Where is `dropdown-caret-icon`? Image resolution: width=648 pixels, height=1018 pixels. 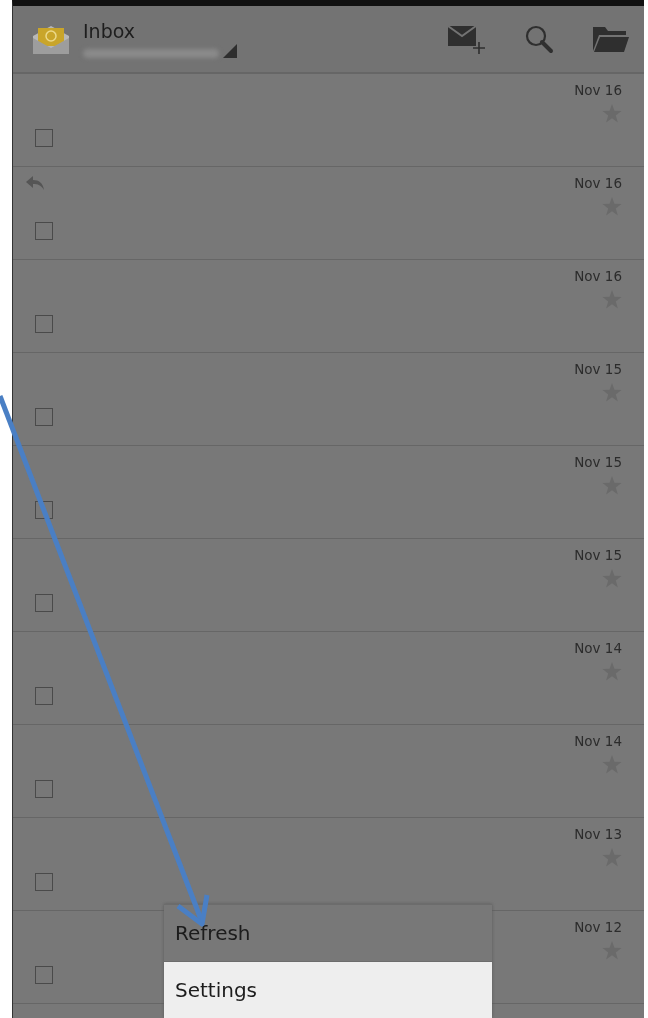
dropdown-caret-icon is located at coordinates (230, 51).